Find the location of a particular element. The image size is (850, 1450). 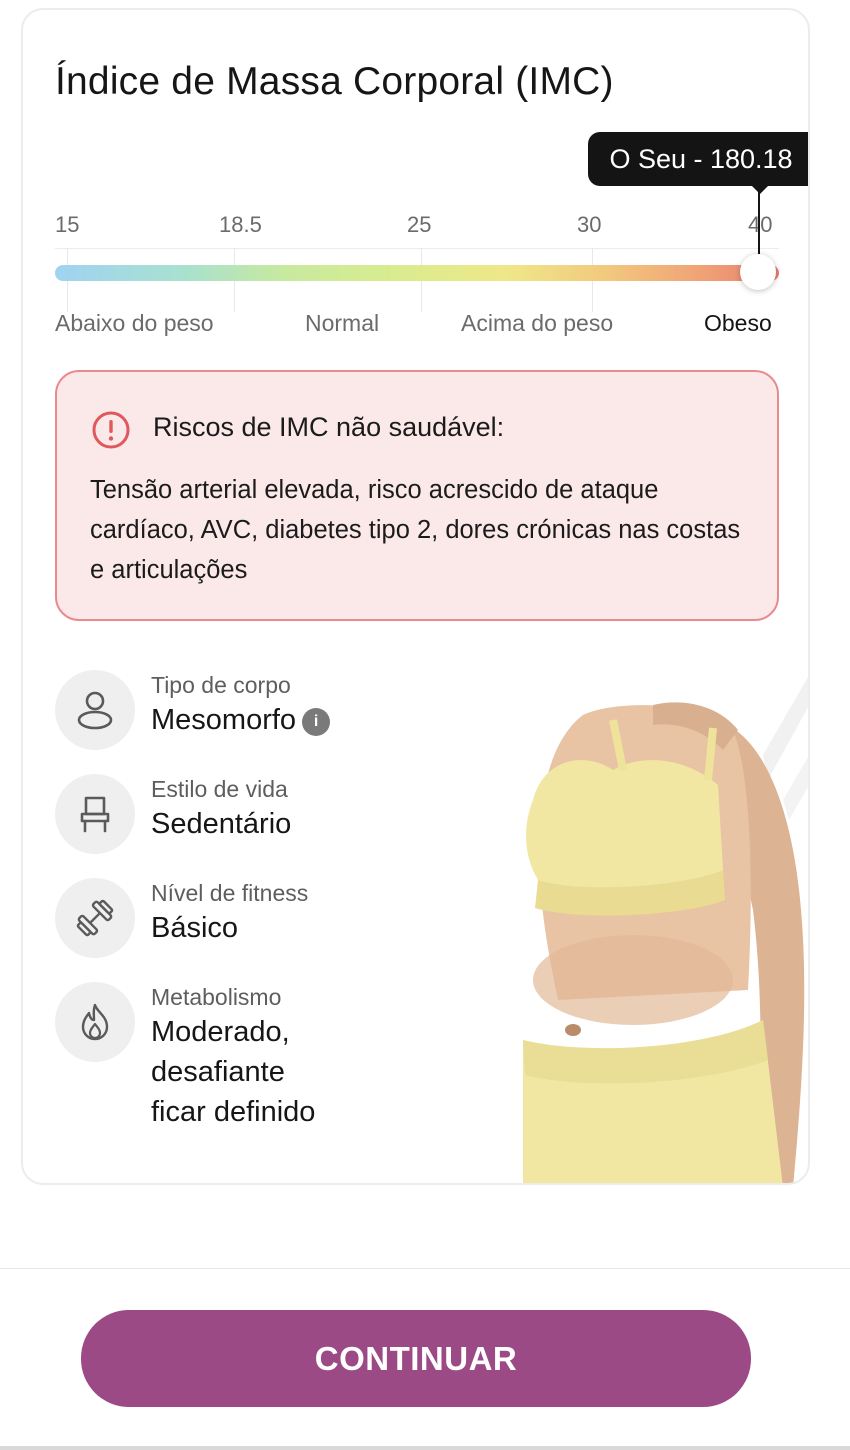

scale-tick-label: 15 is located at coordinates (67, 224).